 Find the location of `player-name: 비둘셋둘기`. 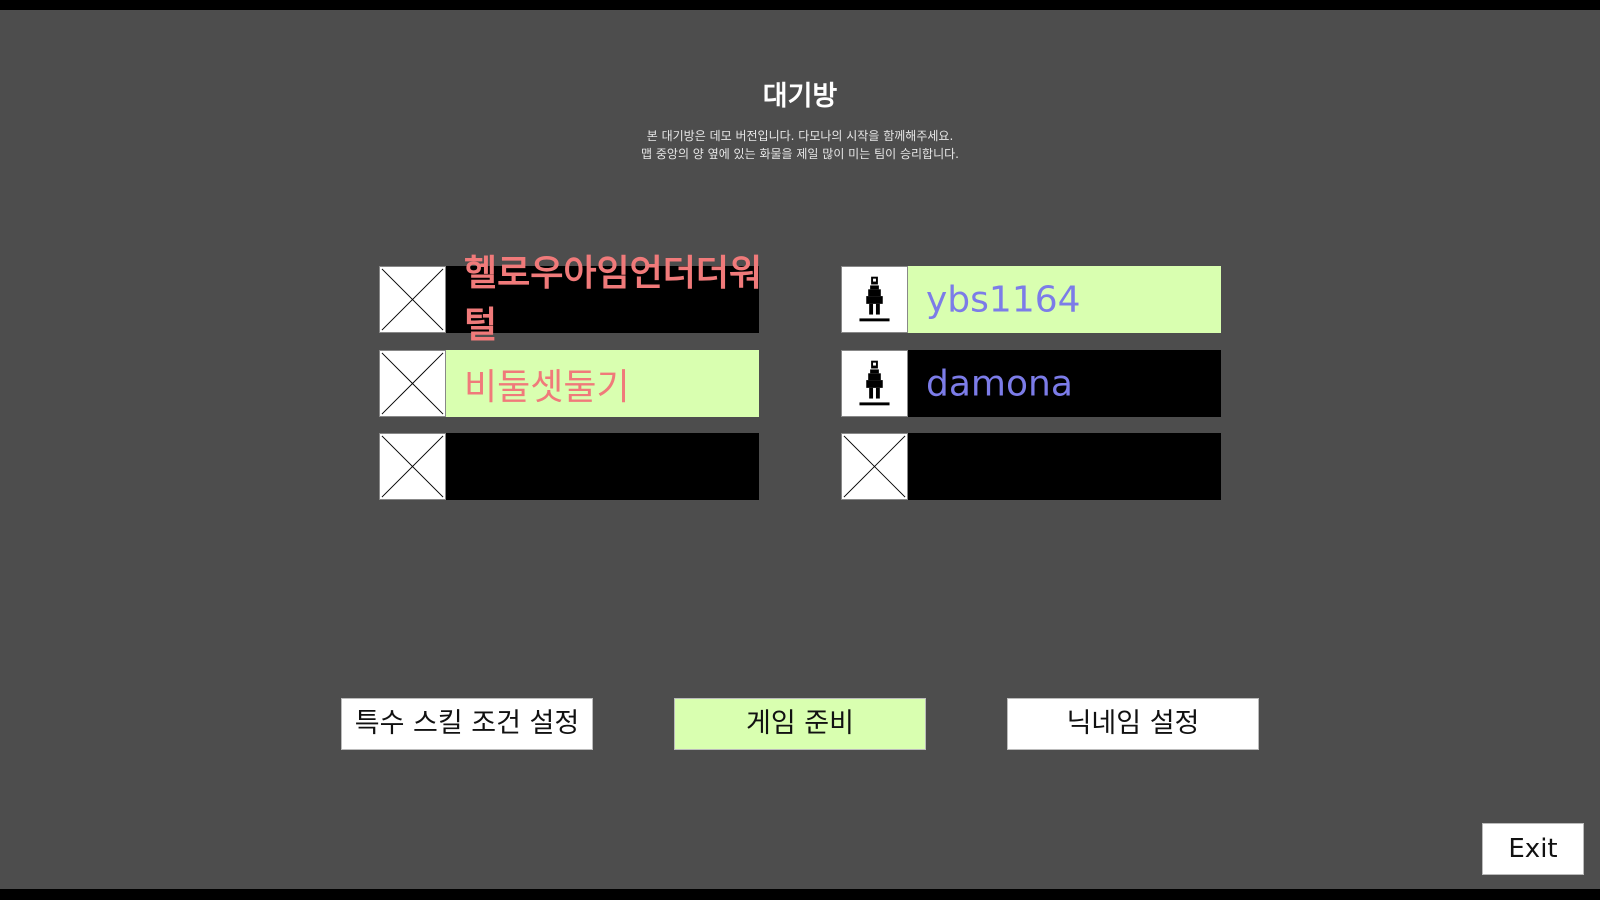

player-name: 비둘셋둘기 is located at coordinates (547, 387).